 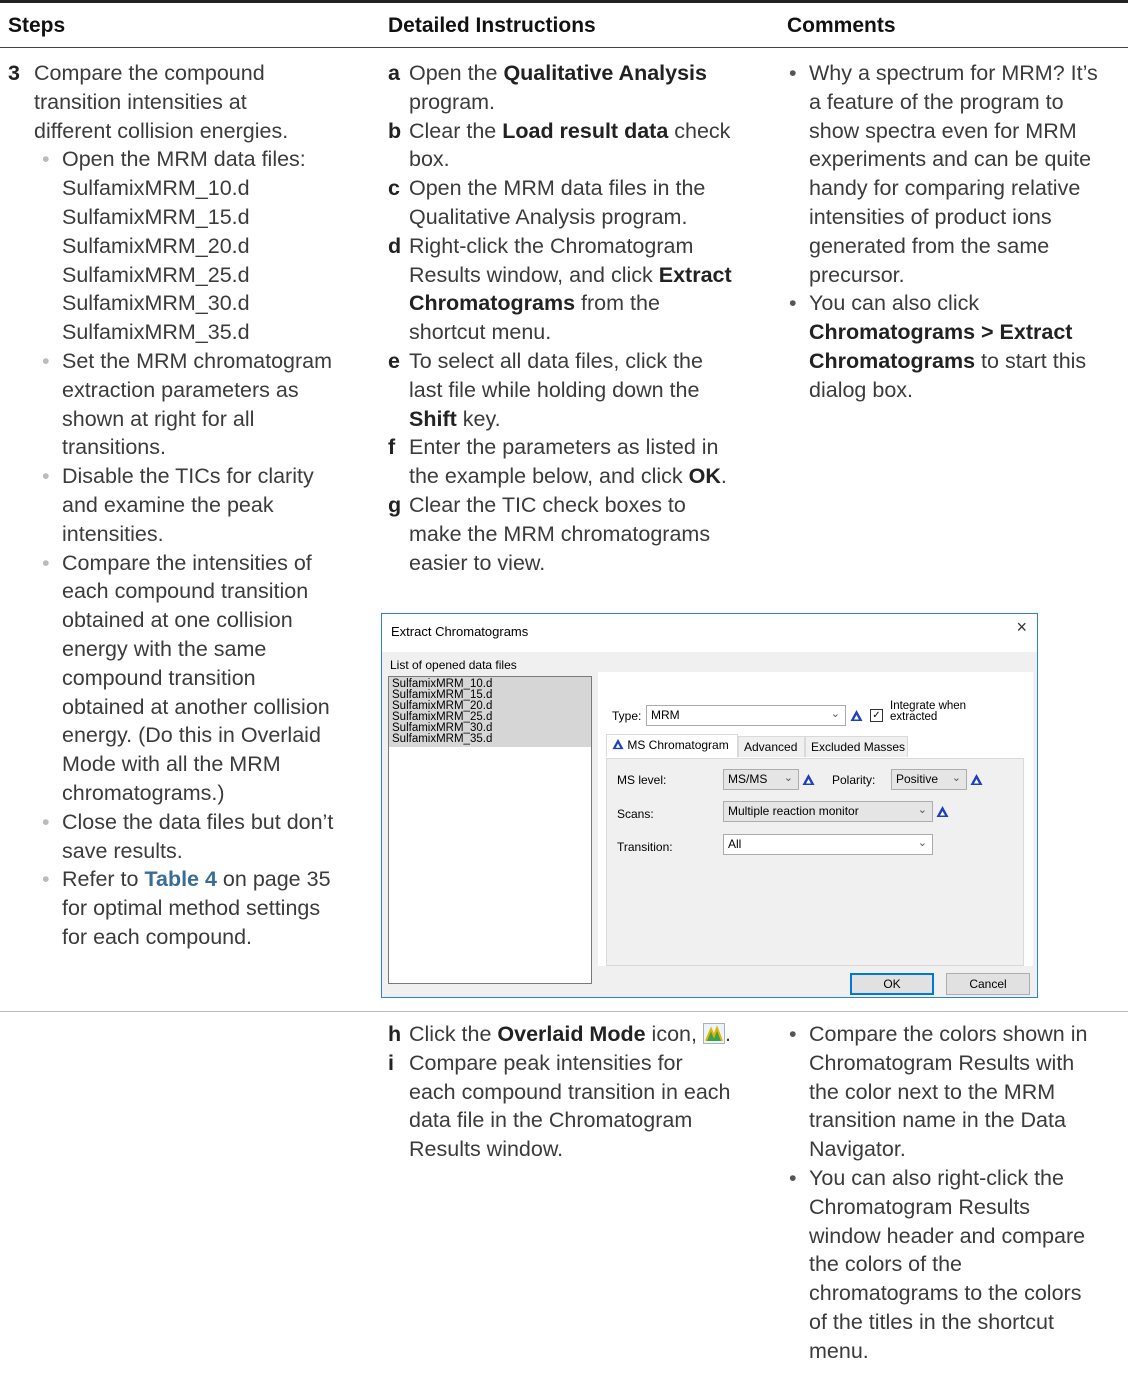 What do you see at coordinates (828, 844) in the screenshot?
I see `transition-select: All ⌄` at bounding box center [828, 844].